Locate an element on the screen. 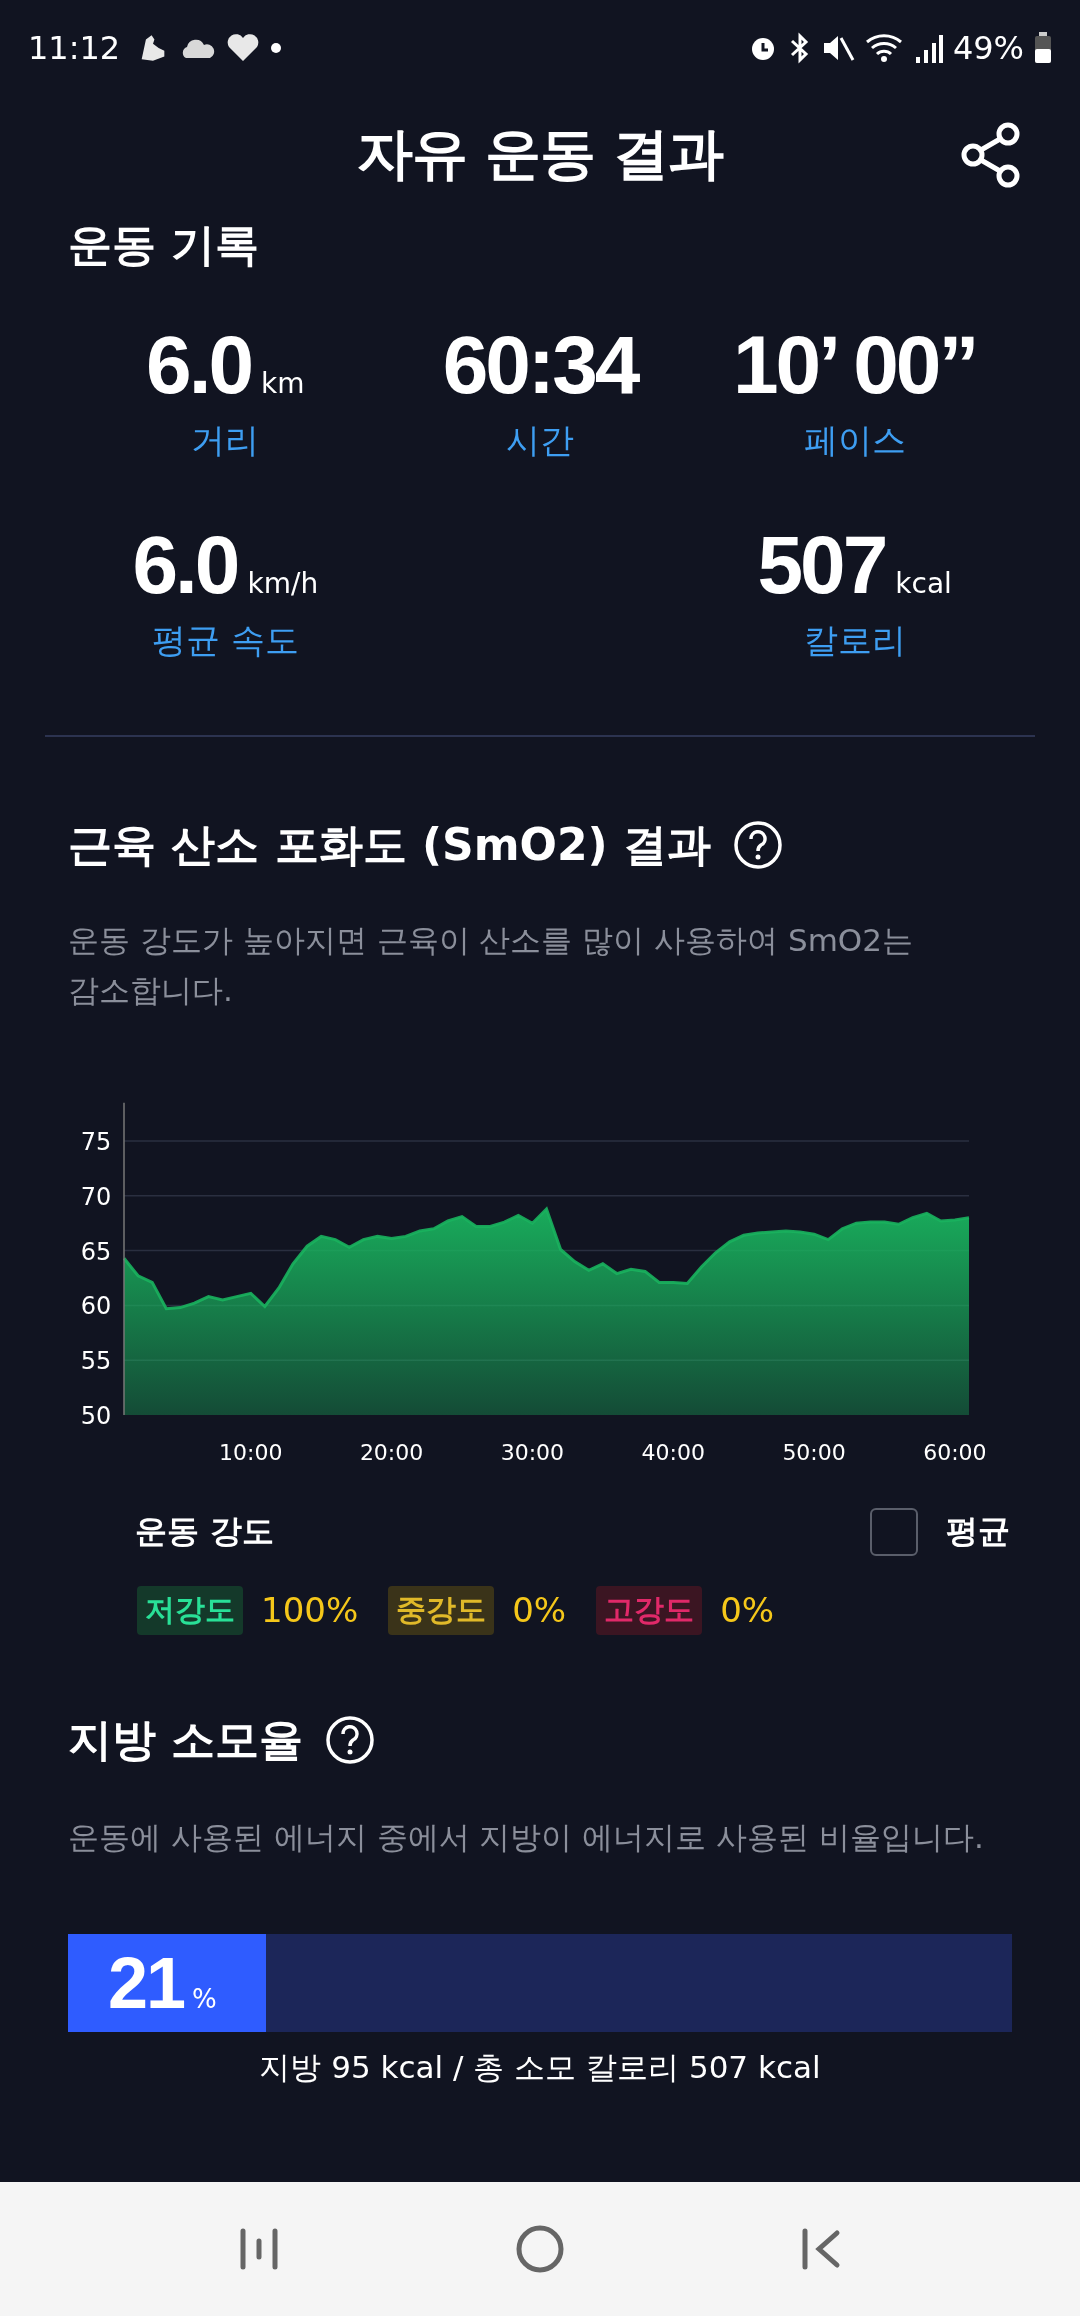 Image resolution: width=1080 pixels, height=2316 pixels. battery-percent: 49% is located at coordinates (988, 47).